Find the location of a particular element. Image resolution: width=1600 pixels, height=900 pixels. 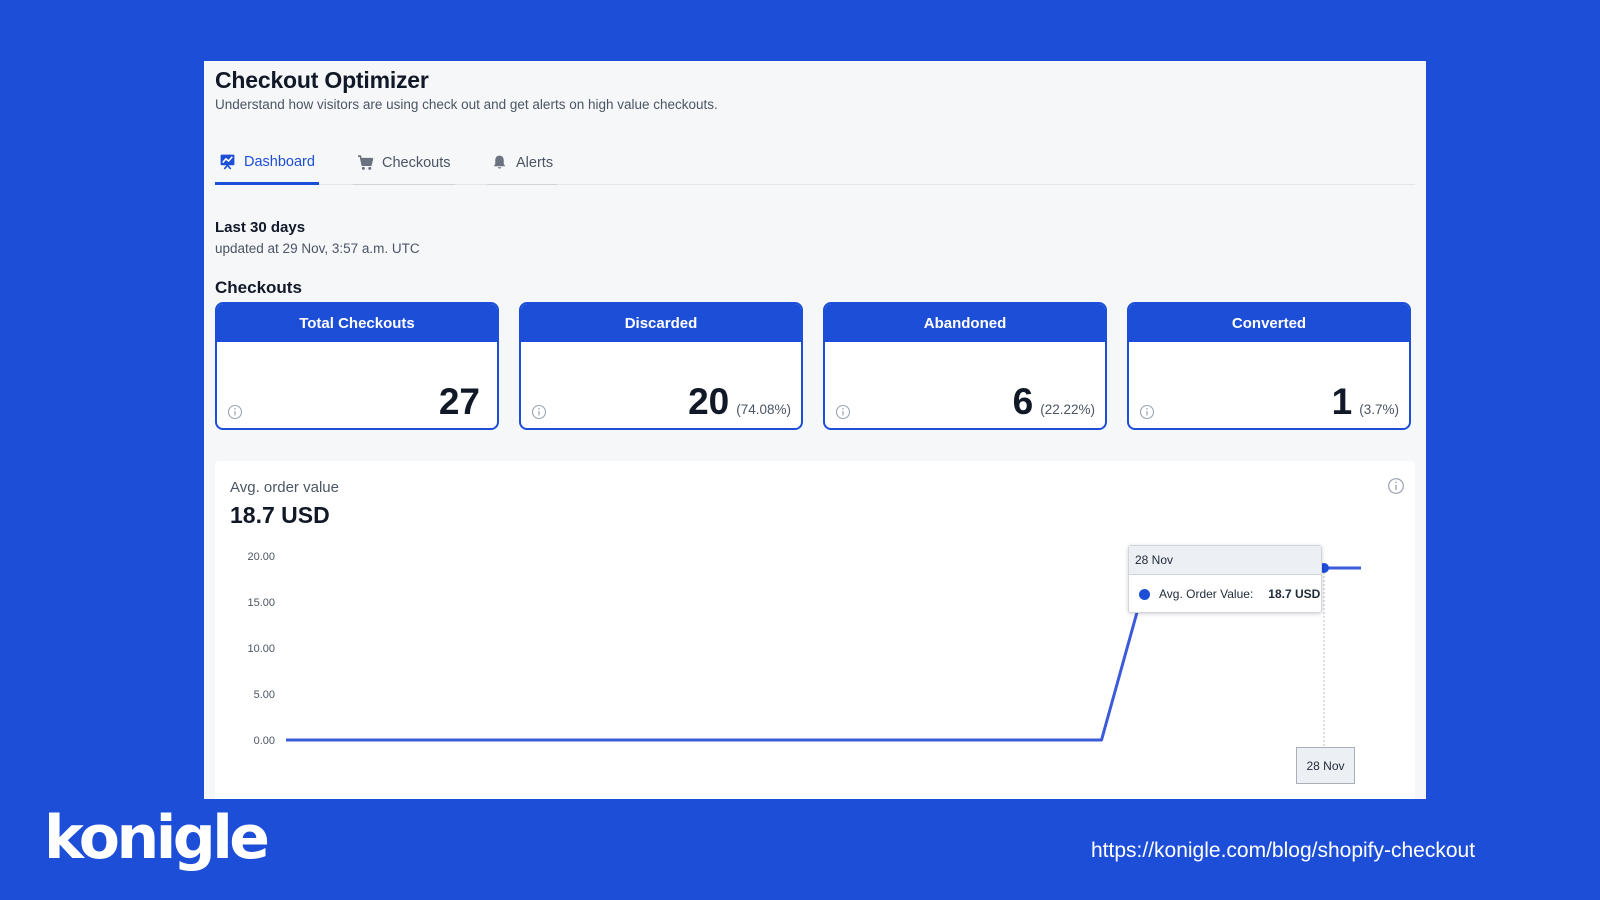

card-percent: (3.7%) is located at coordinates (1379, 409).